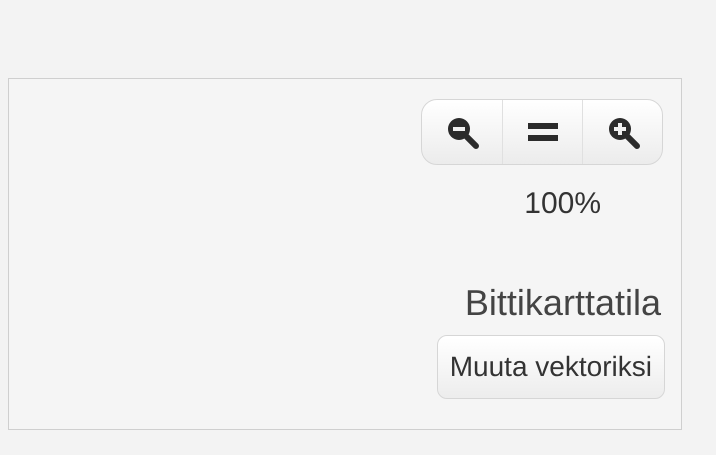  I want to click on equals-icon, so click(543, 132).